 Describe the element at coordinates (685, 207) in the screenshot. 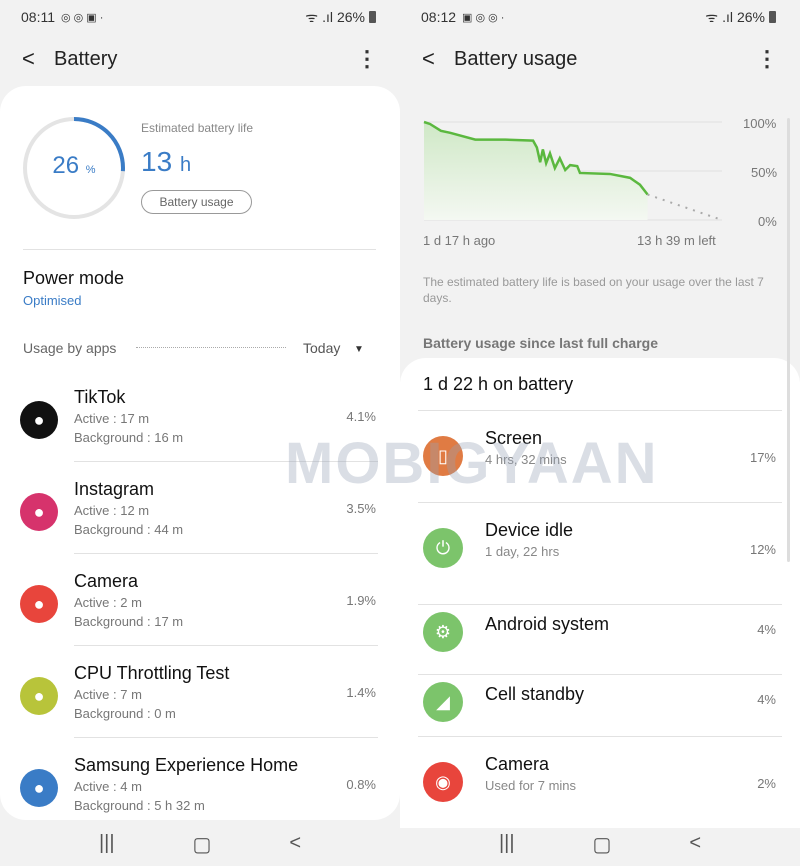

I see `projection-line` at that location.